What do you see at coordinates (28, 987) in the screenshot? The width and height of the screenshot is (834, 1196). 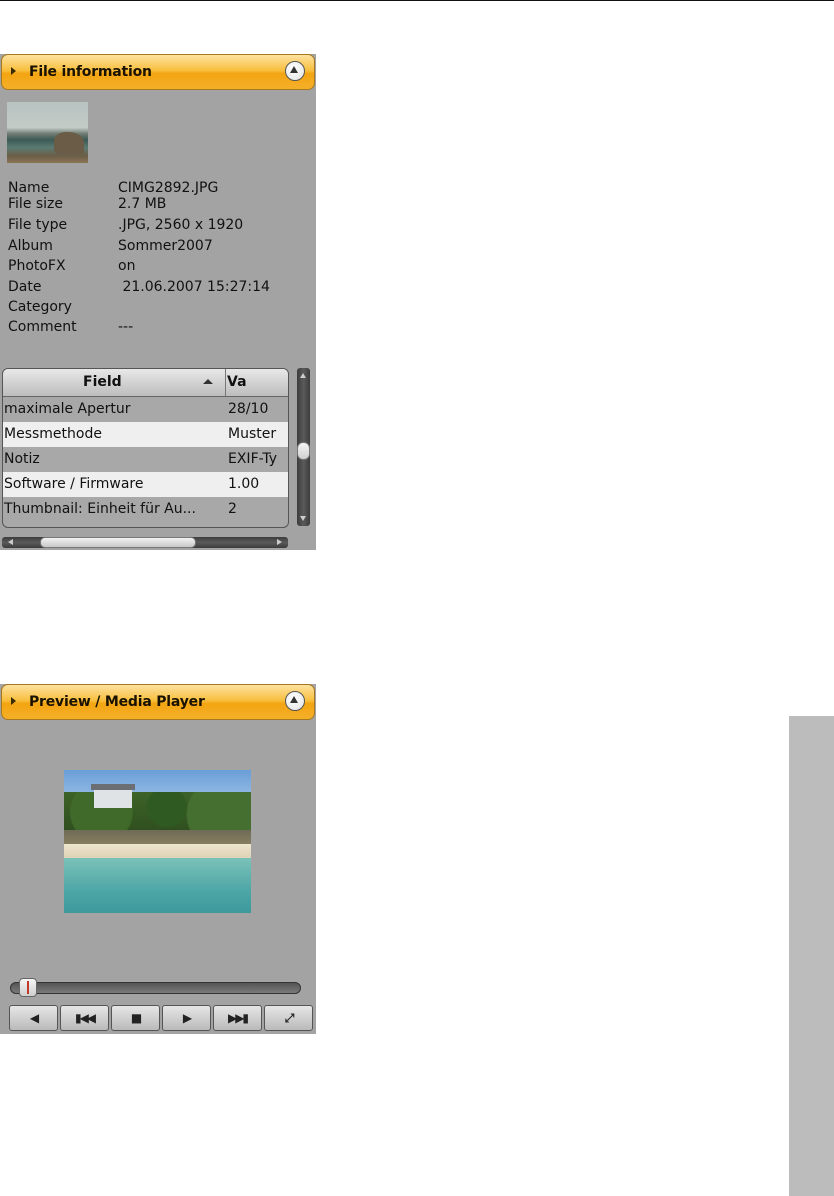 I see `seek-handle` at bounding box center [28, 987].